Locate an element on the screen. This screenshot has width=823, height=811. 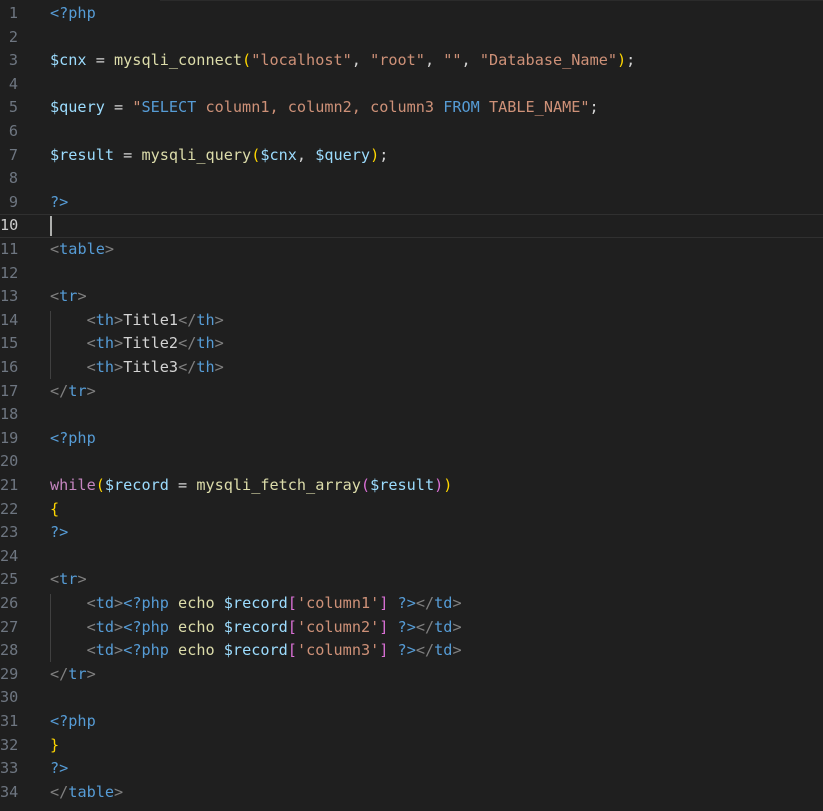
code-line: 25 <tr> is located at coordinates (411, 580).